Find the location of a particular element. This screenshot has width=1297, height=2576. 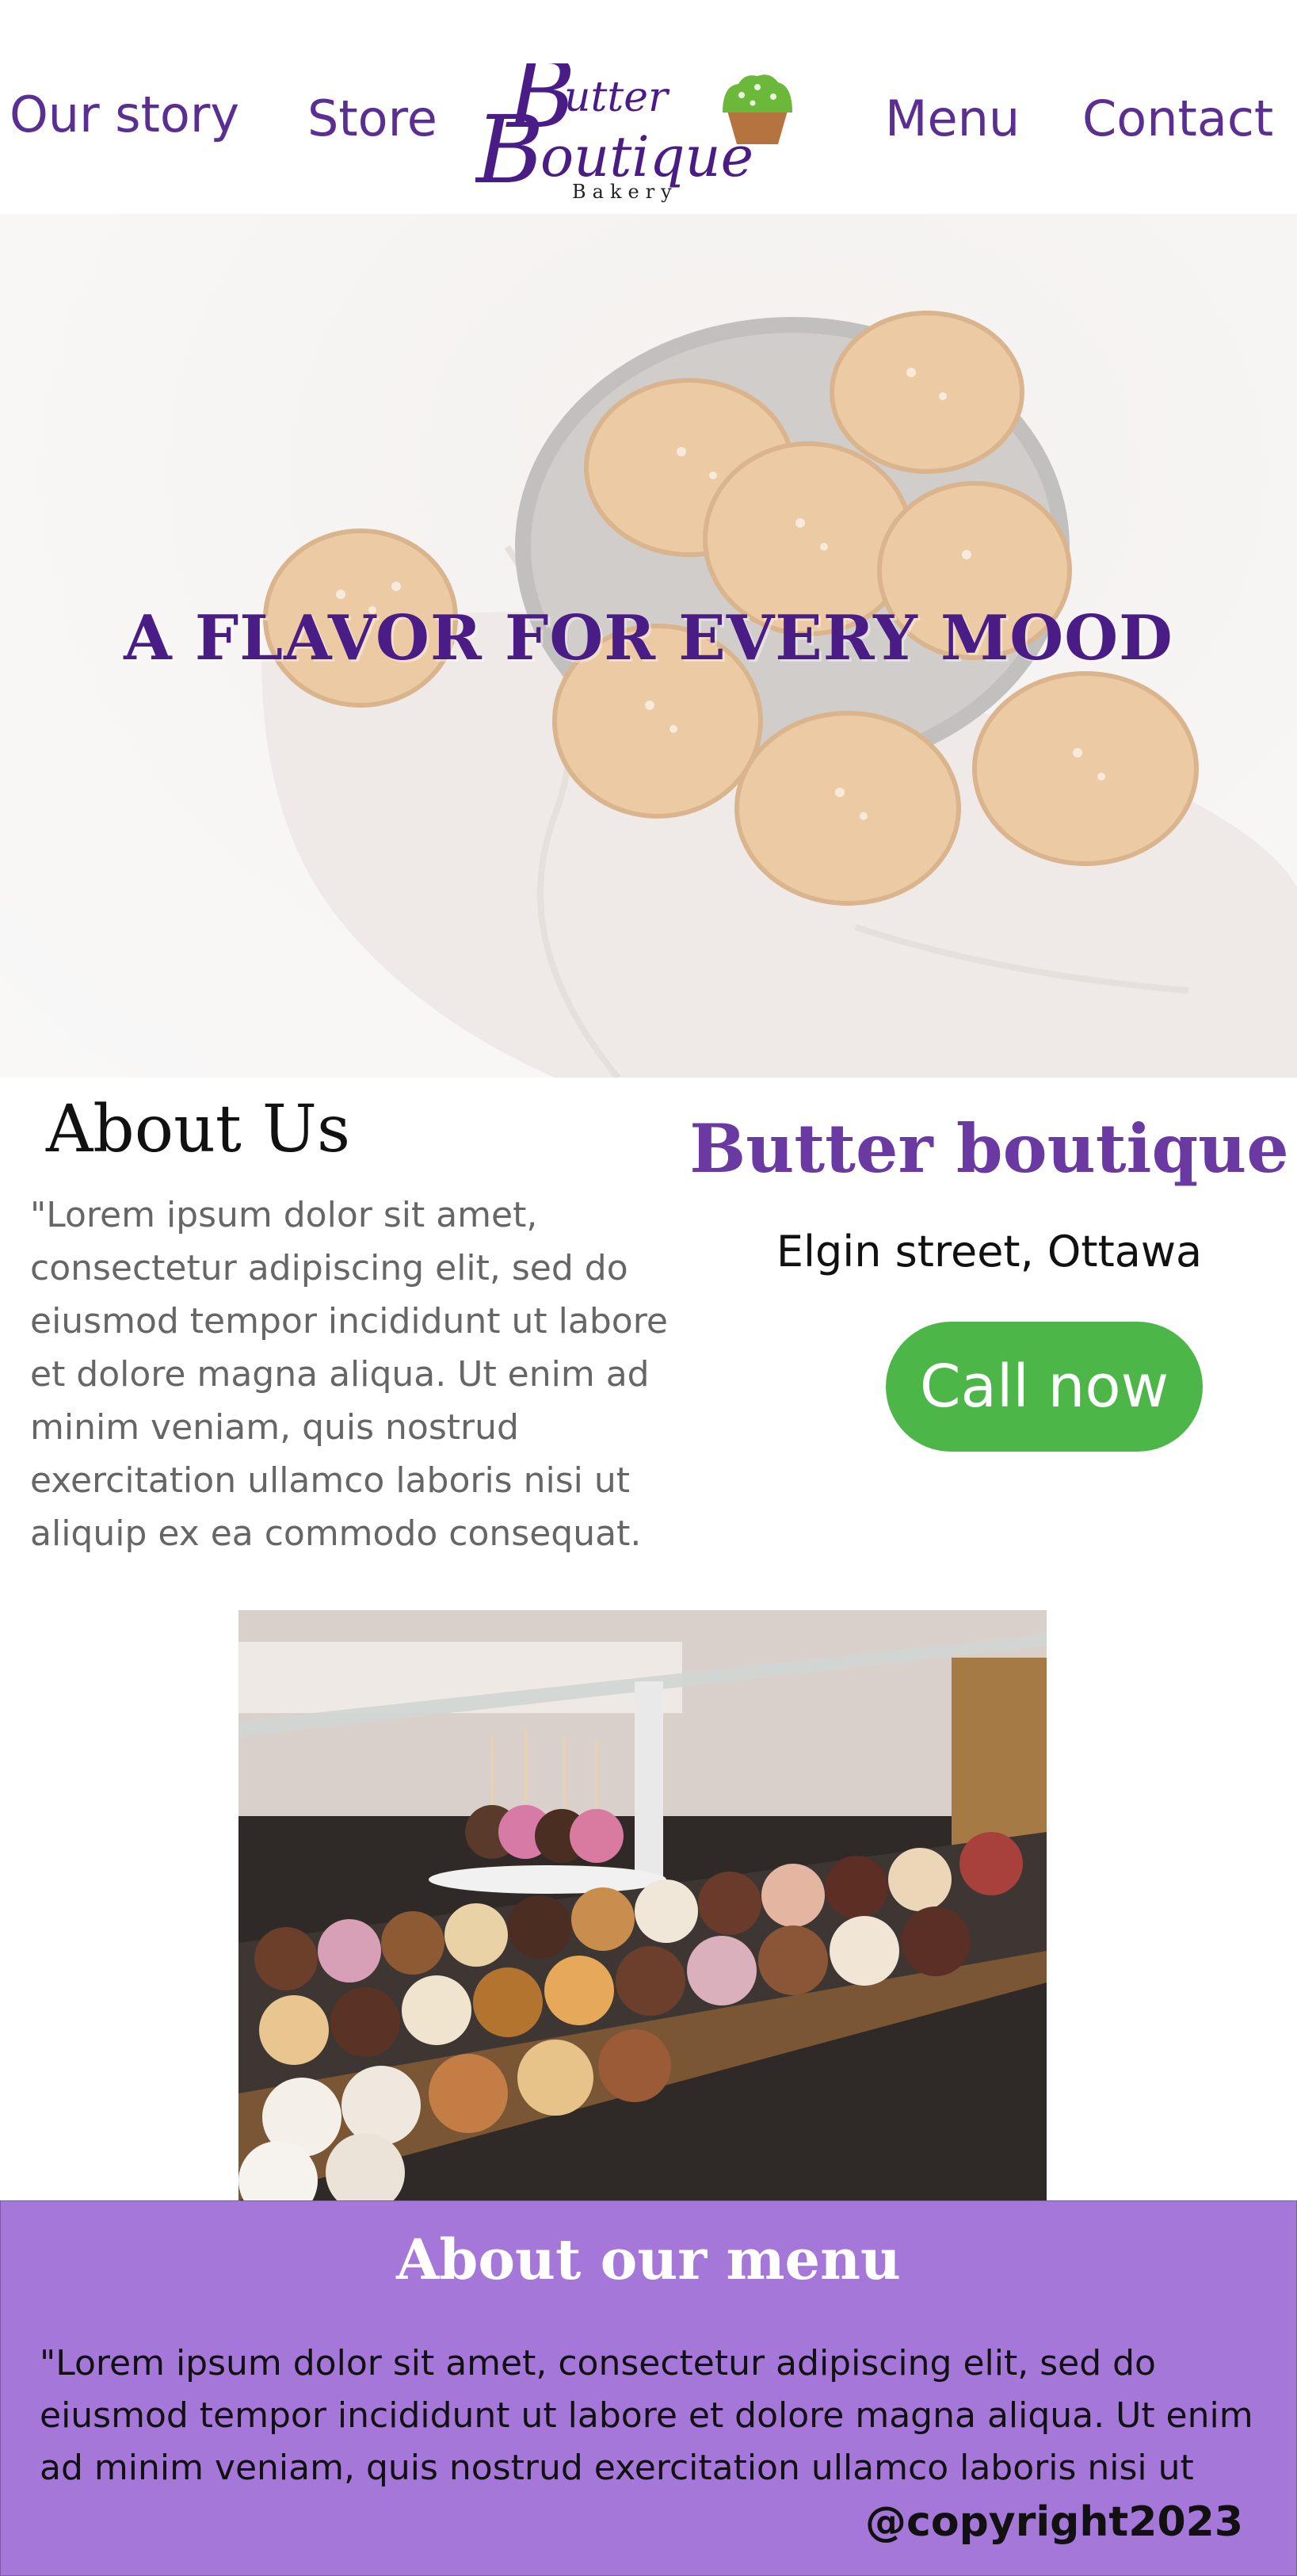

brand-title: Butter boutique is located at coordinates (989, 1148).